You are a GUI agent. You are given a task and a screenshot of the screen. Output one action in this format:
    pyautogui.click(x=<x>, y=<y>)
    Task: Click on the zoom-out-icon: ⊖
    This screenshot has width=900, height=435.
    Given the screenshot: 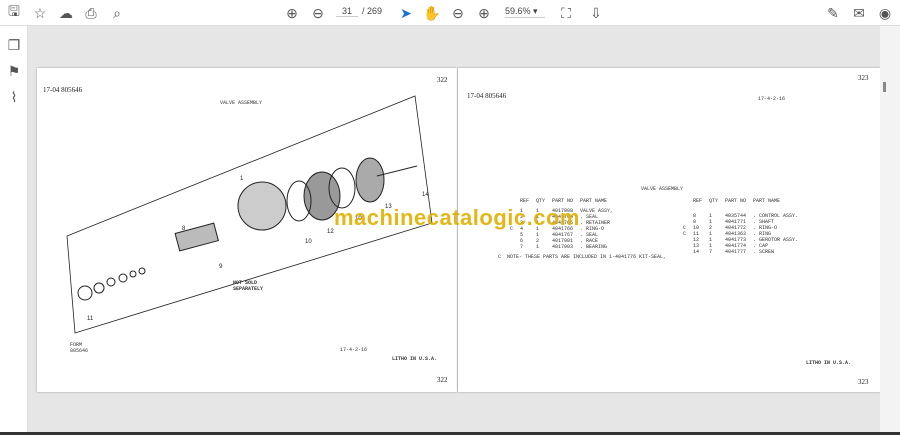 What is the action you would take?
    pyautogui.click(x=458, y=13)
    